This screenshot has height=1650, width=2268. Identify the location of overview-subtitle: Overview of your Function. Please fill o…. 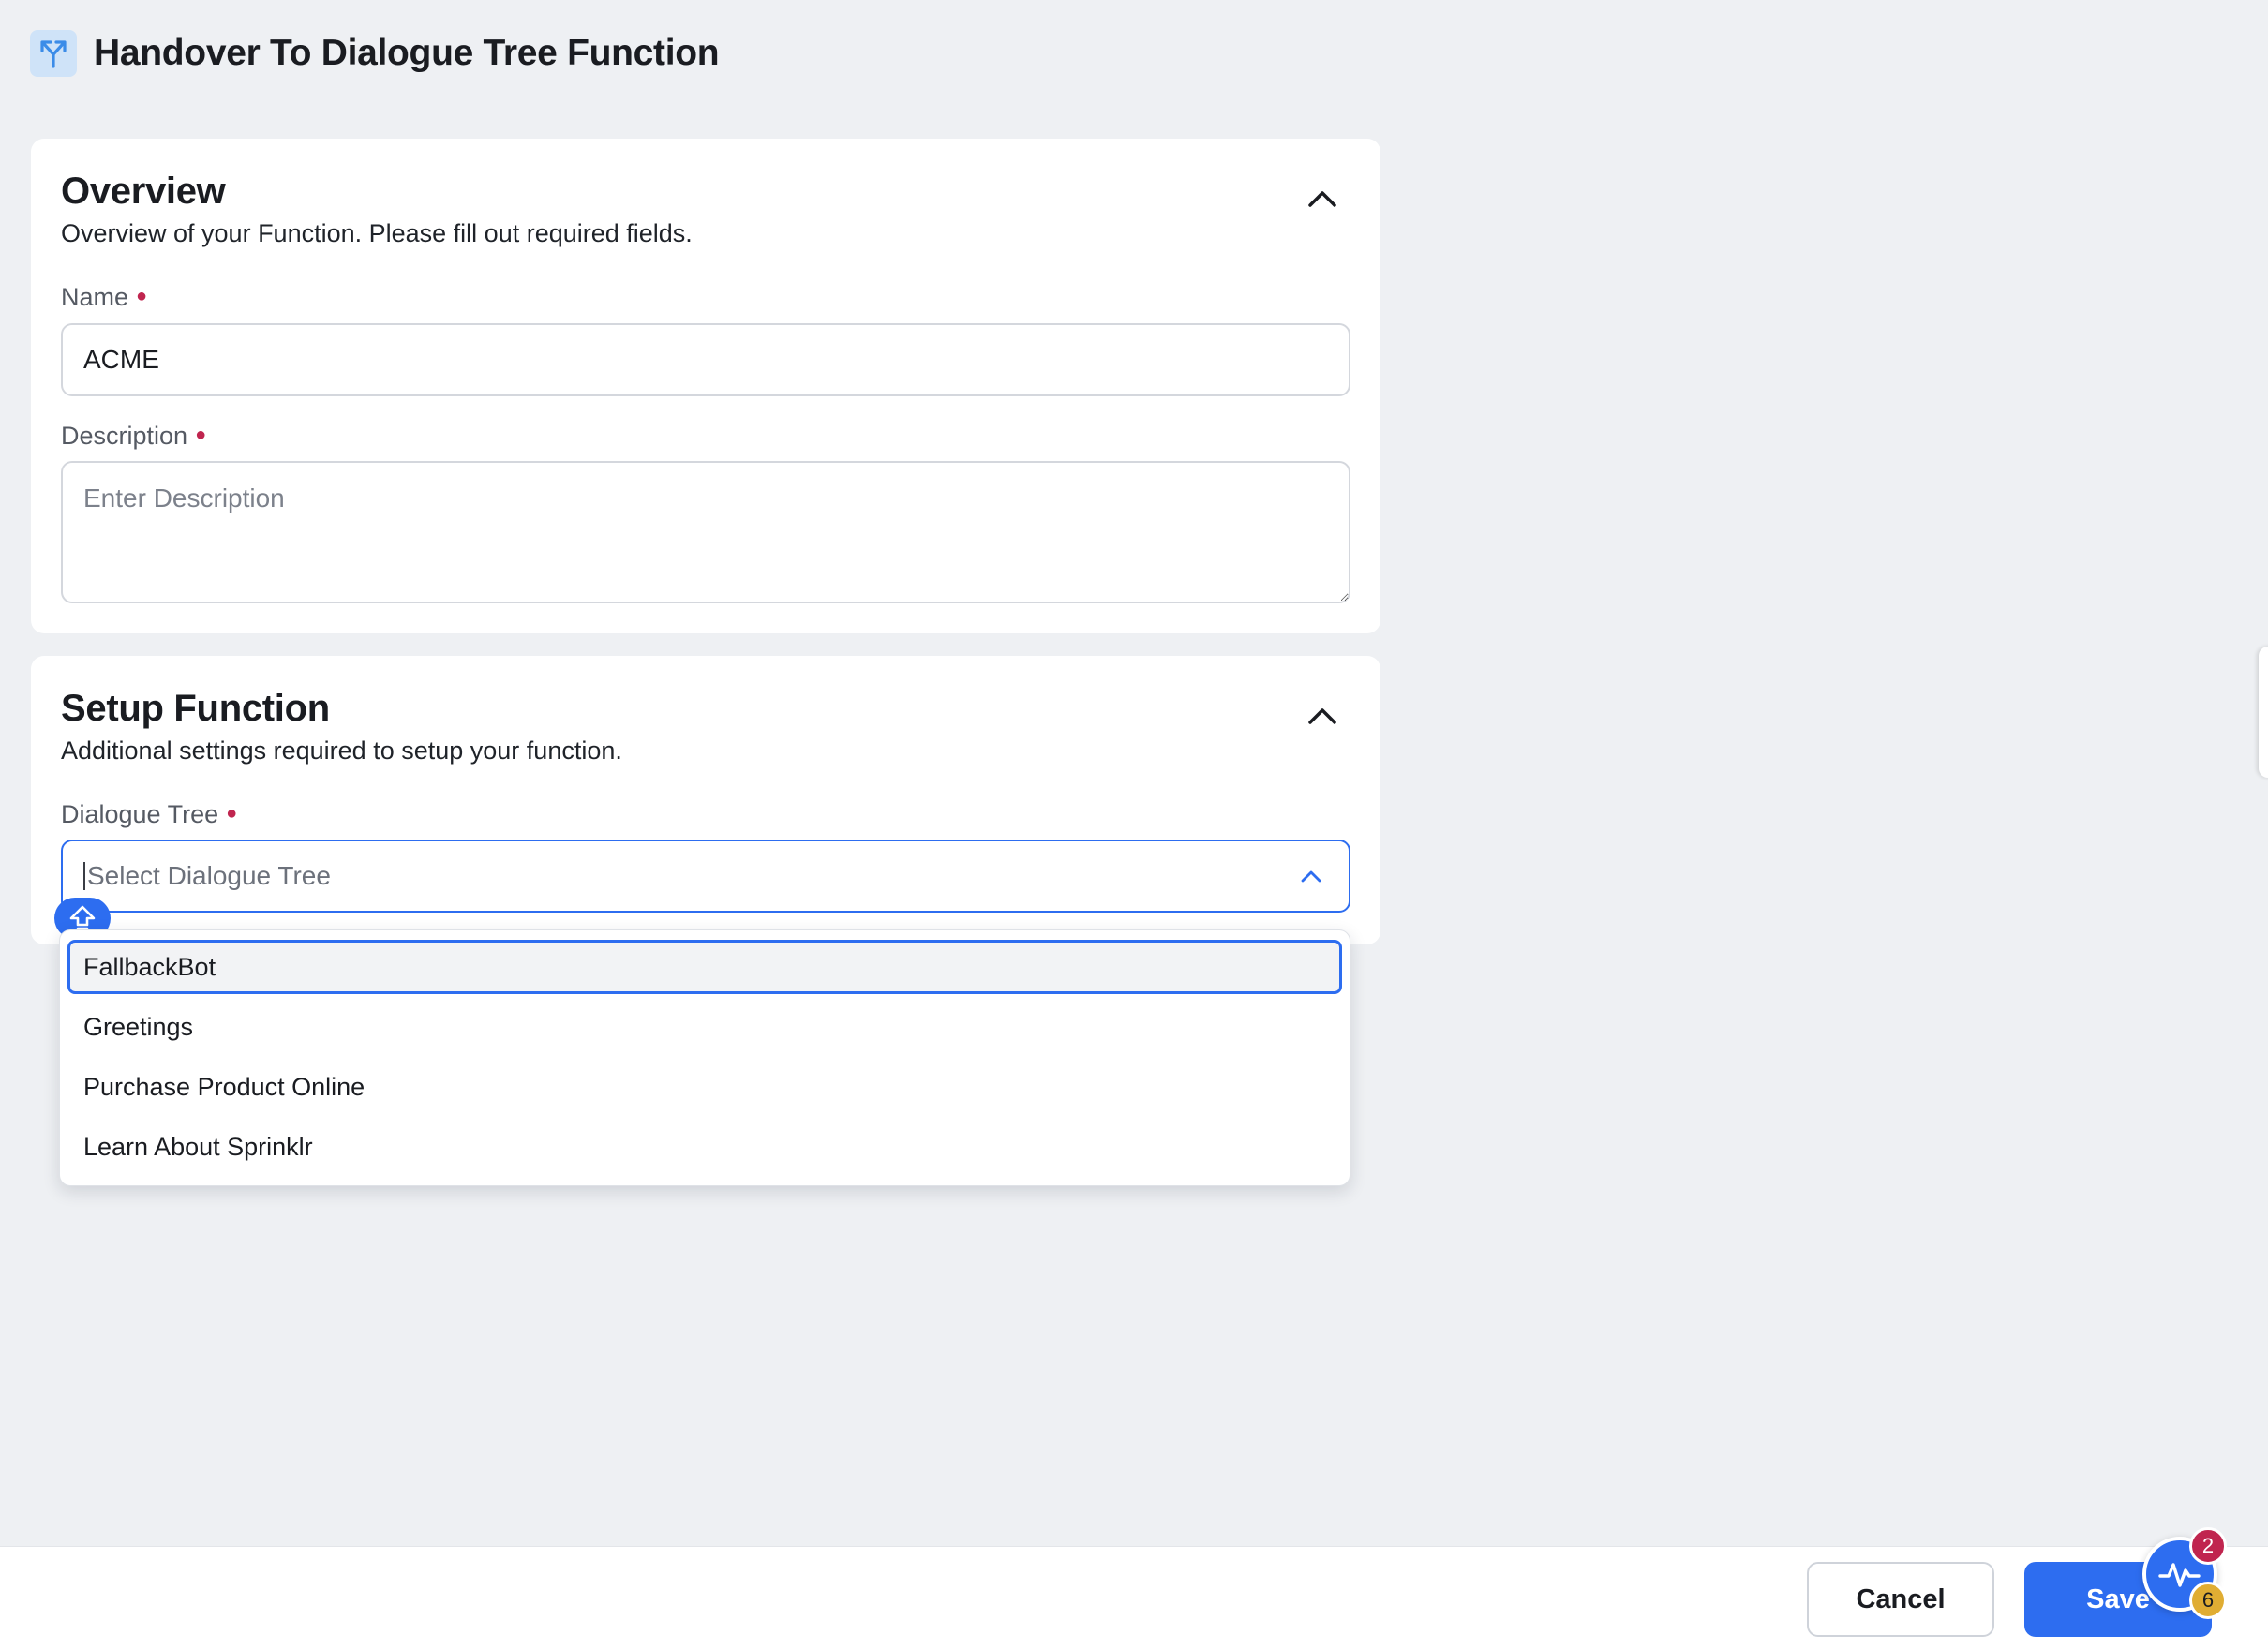
(377, 233).